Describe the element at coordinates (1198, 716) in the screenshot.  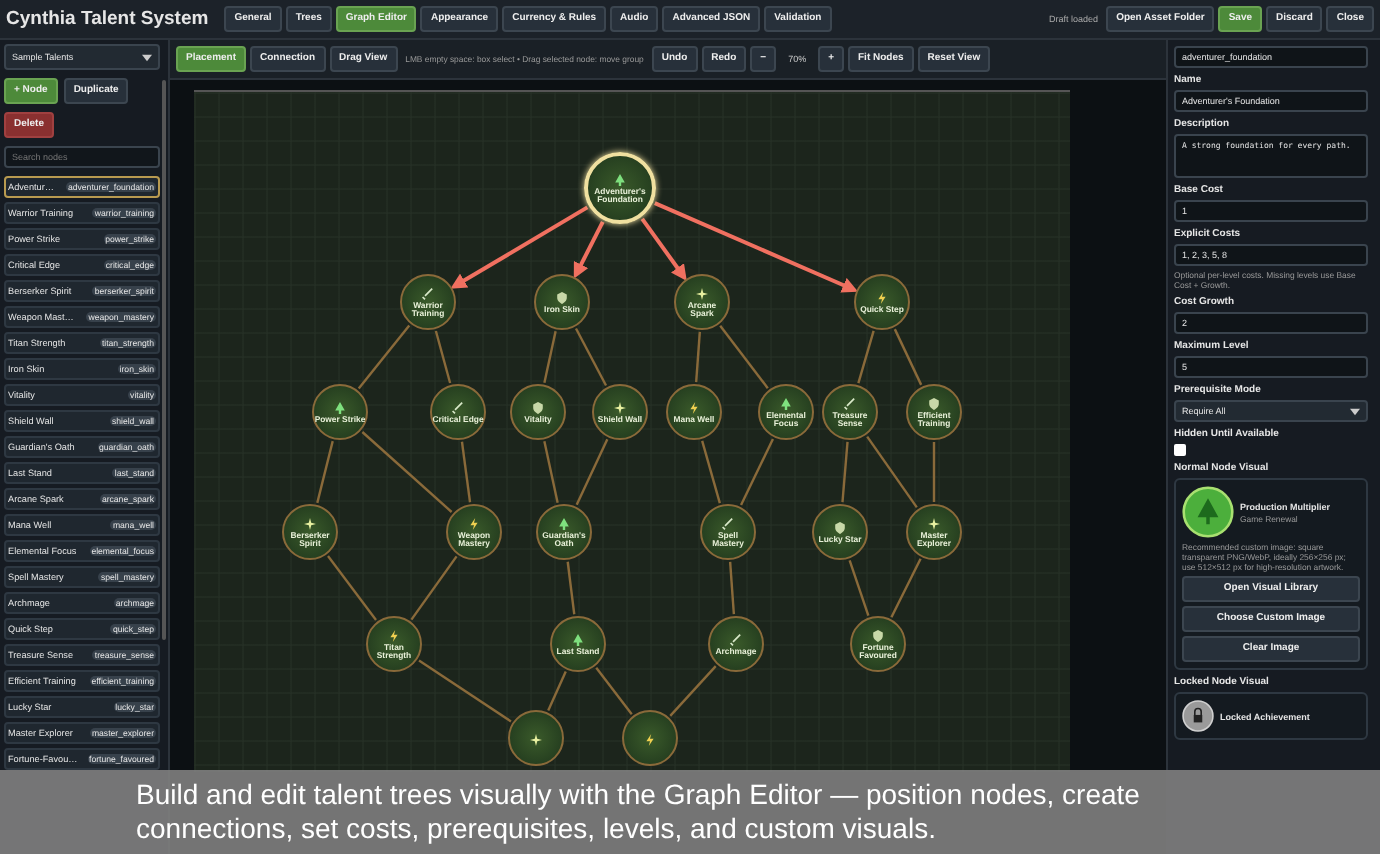
I see `lock-badge-icon` at that location.